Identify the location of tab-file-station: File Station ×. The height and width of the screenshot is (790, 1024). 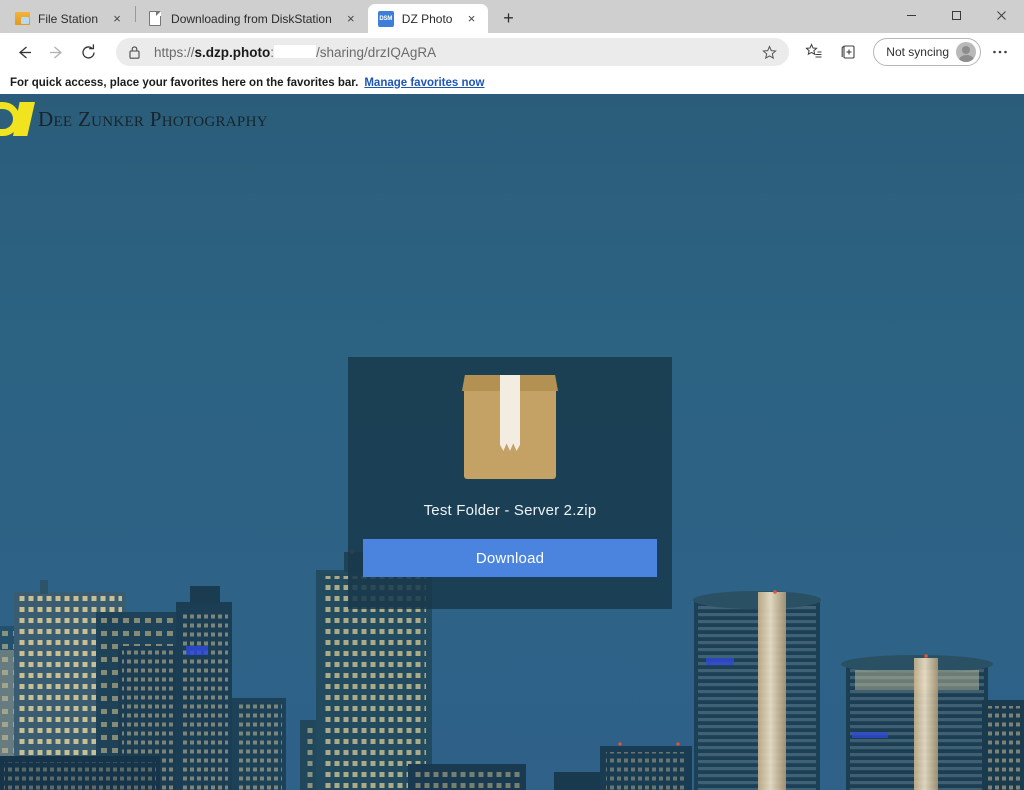
(69, 18).